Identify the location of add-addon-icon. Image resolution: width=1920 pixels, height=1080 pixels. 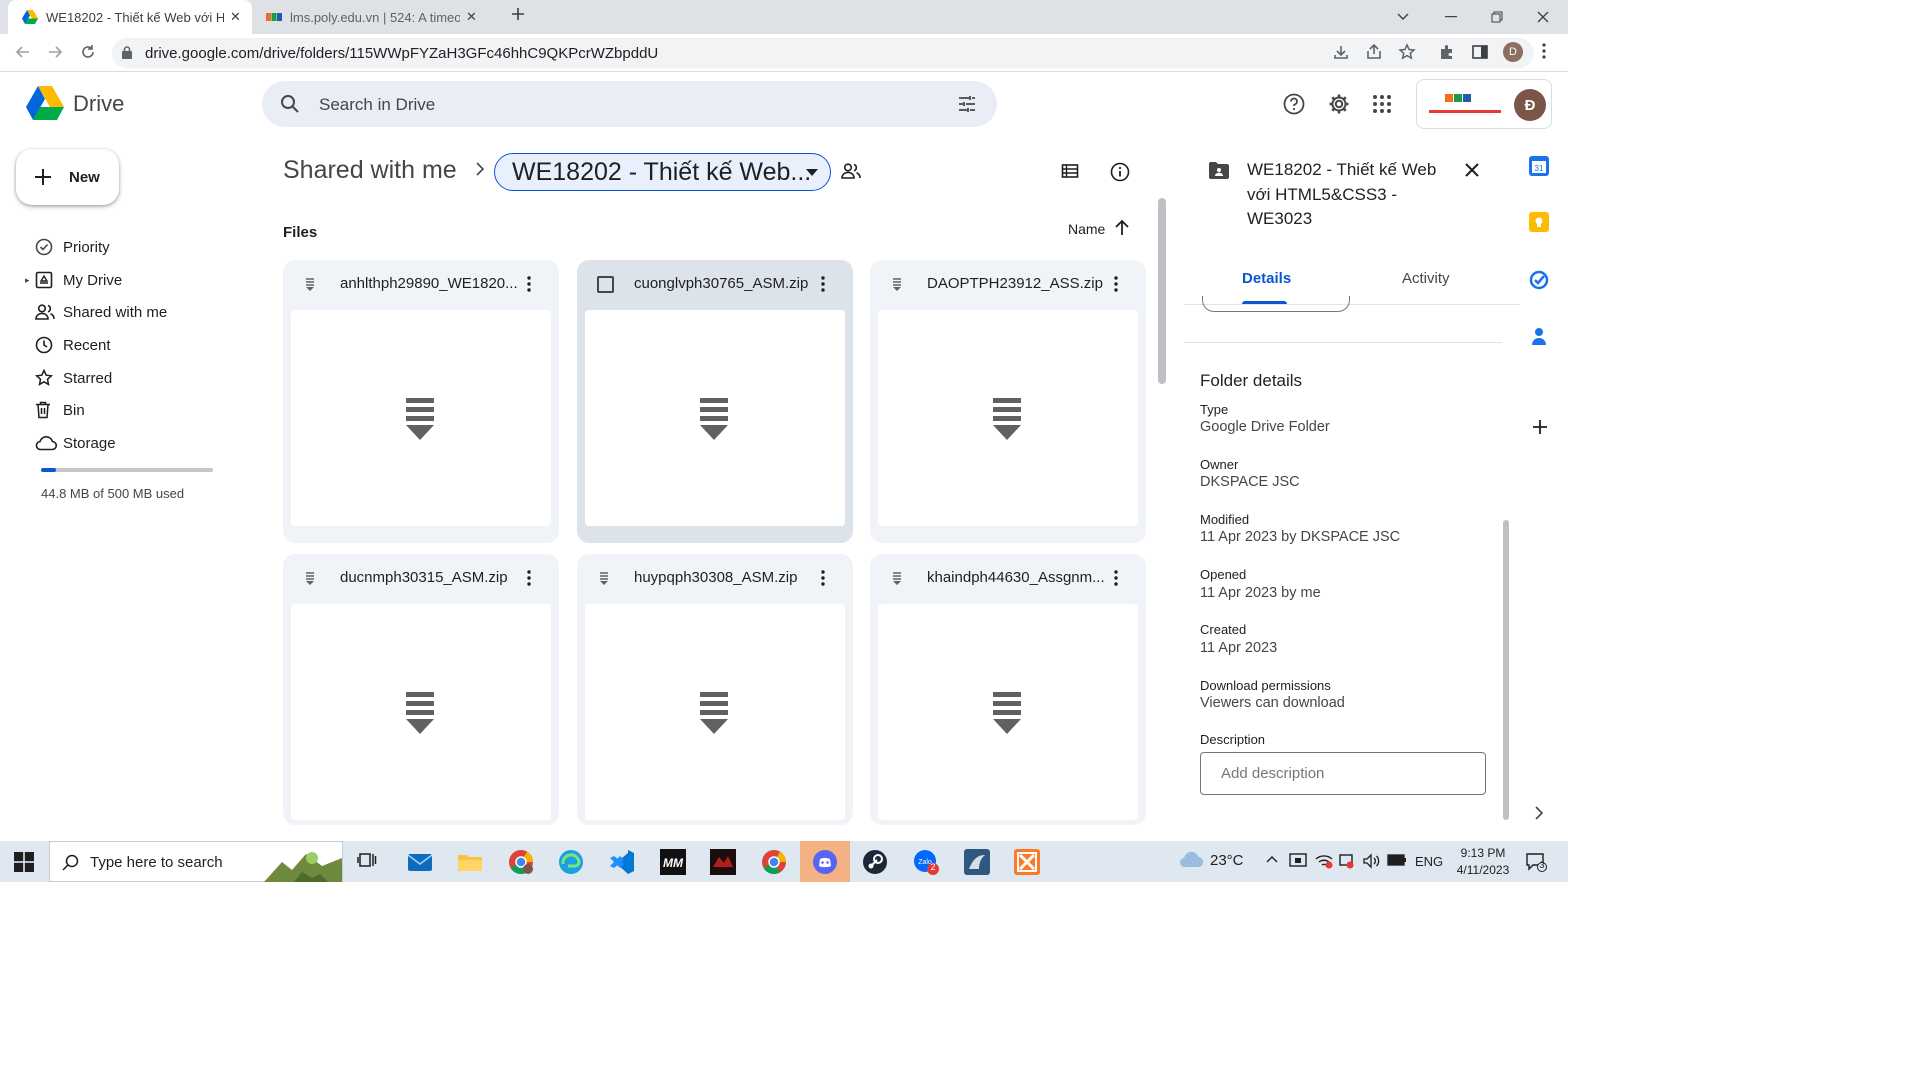
(1540, 427).